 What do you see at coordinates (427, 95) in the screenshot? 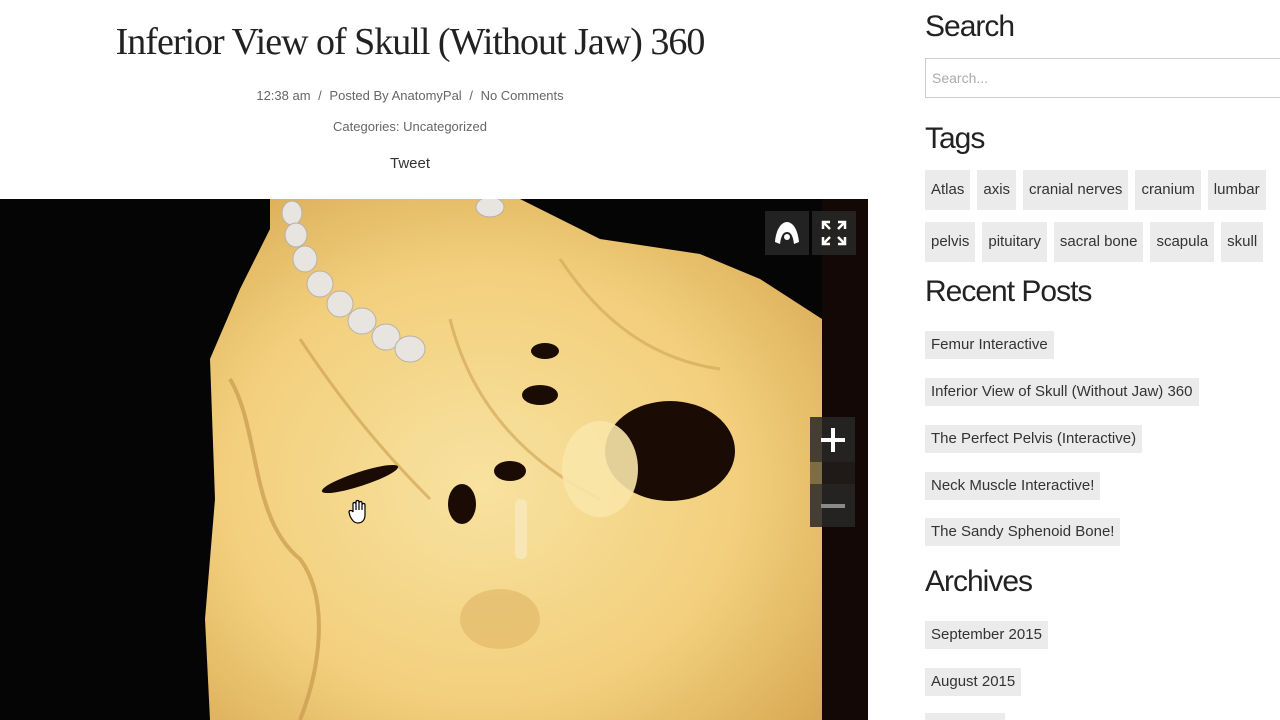
I see `author-link: AnatomyPal` at bounding box center [427, 95].